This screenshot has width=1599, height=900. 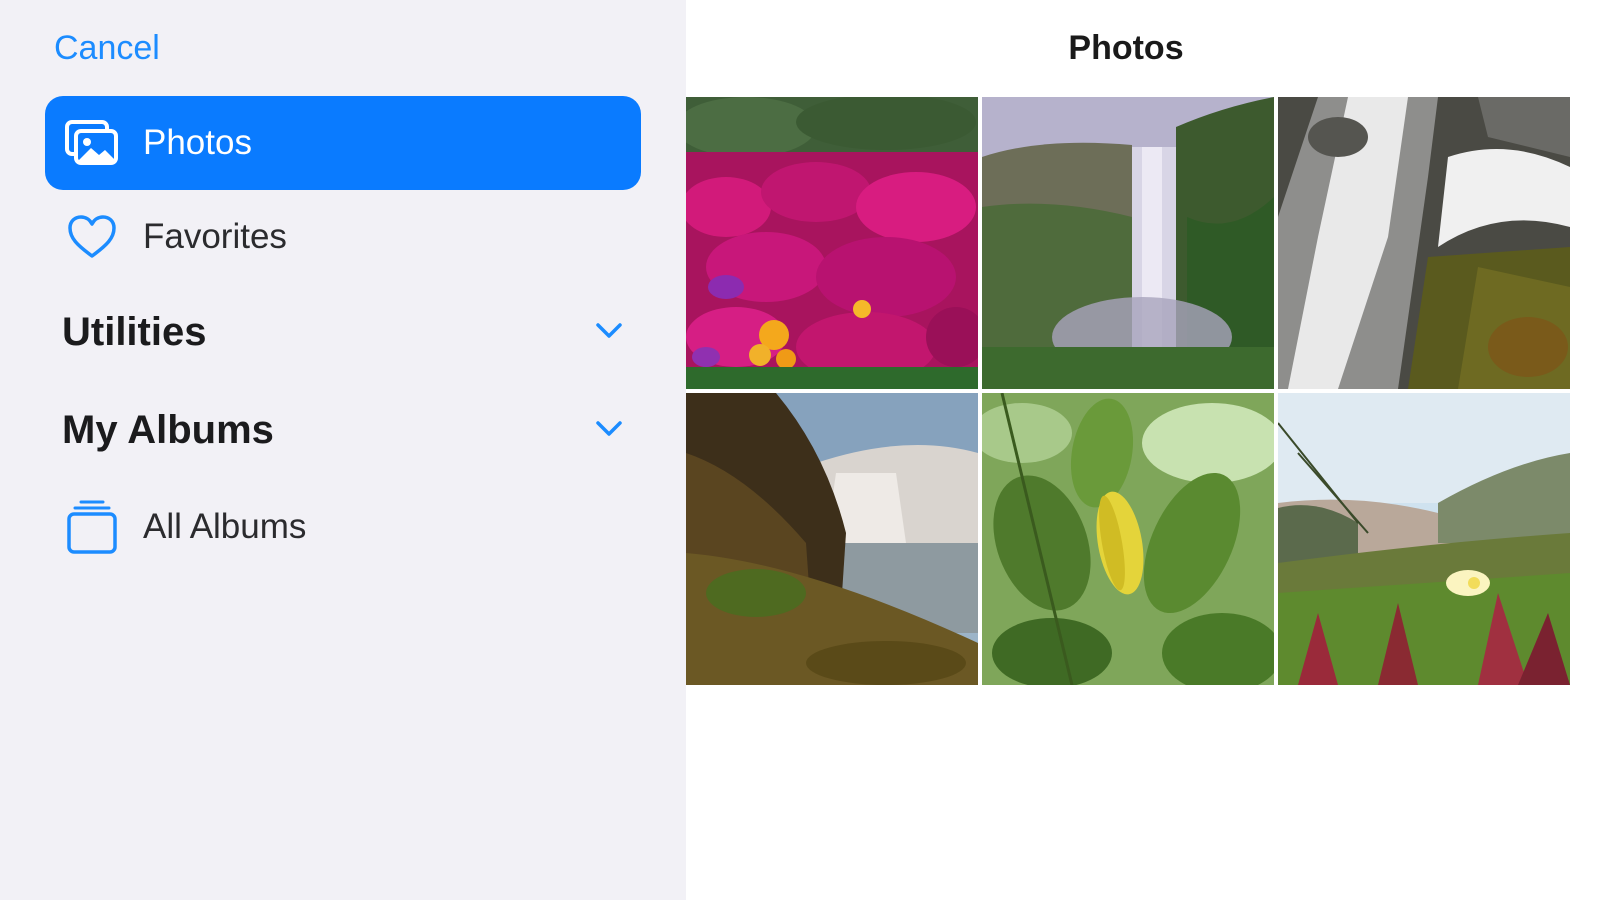 What do you see at coordinates (107, 48) in the screenshot?
I see `cancel-button: Cancel` at bounding box center [107, 48].